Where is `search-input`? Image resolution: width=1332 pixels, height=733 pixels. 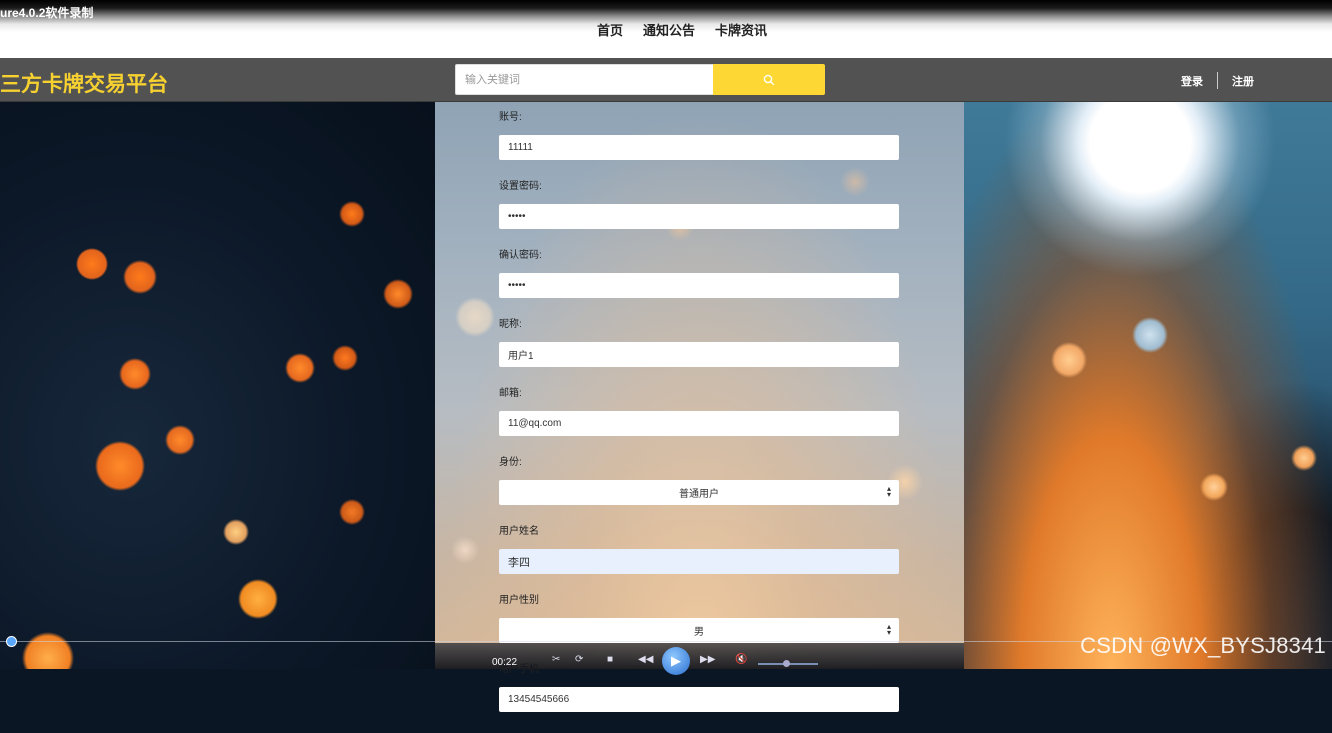 search-input is located at coordinates (584, 79).